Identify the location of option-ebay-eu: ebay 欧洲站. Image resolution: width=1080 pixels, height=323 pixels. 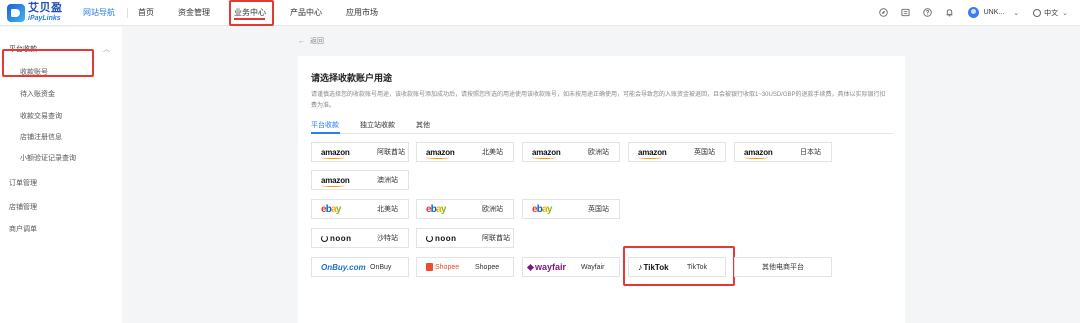
(465, 209).